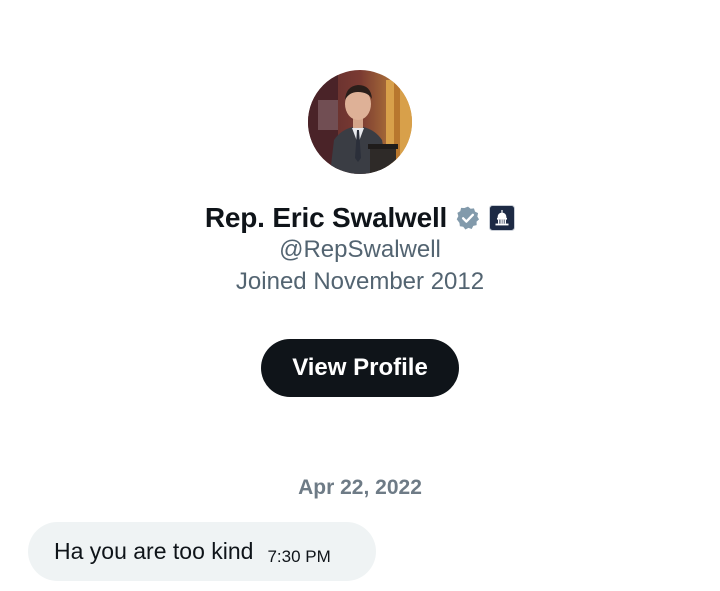 Image resolution: width=720 pixels, height=591 pixels. I want to click on profile-handle: @RepSwalwell, so click(360, 249).